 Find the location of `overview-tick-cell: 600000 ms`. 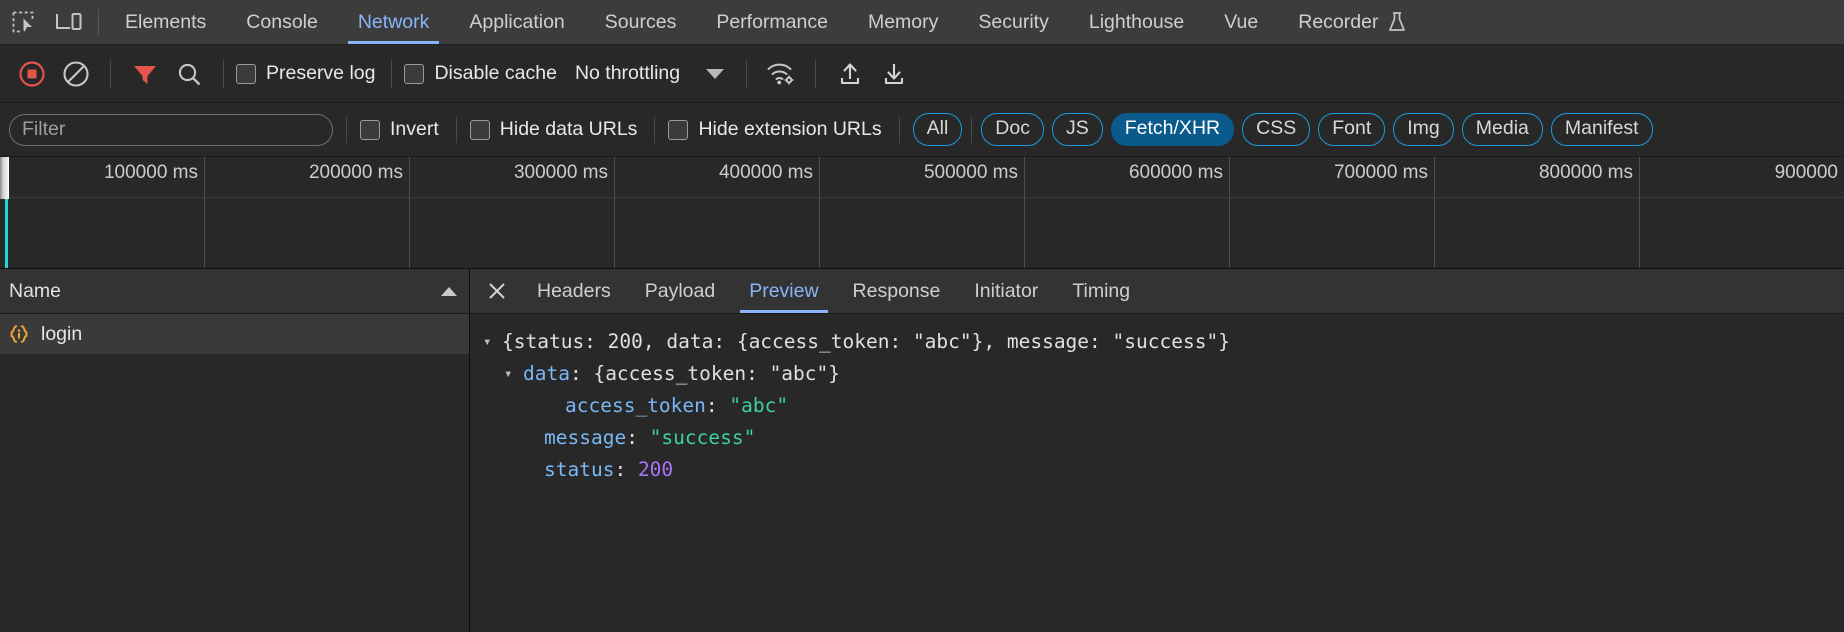

overview-tick-cell: 600000 ms is located at coordinates (1127, 212).